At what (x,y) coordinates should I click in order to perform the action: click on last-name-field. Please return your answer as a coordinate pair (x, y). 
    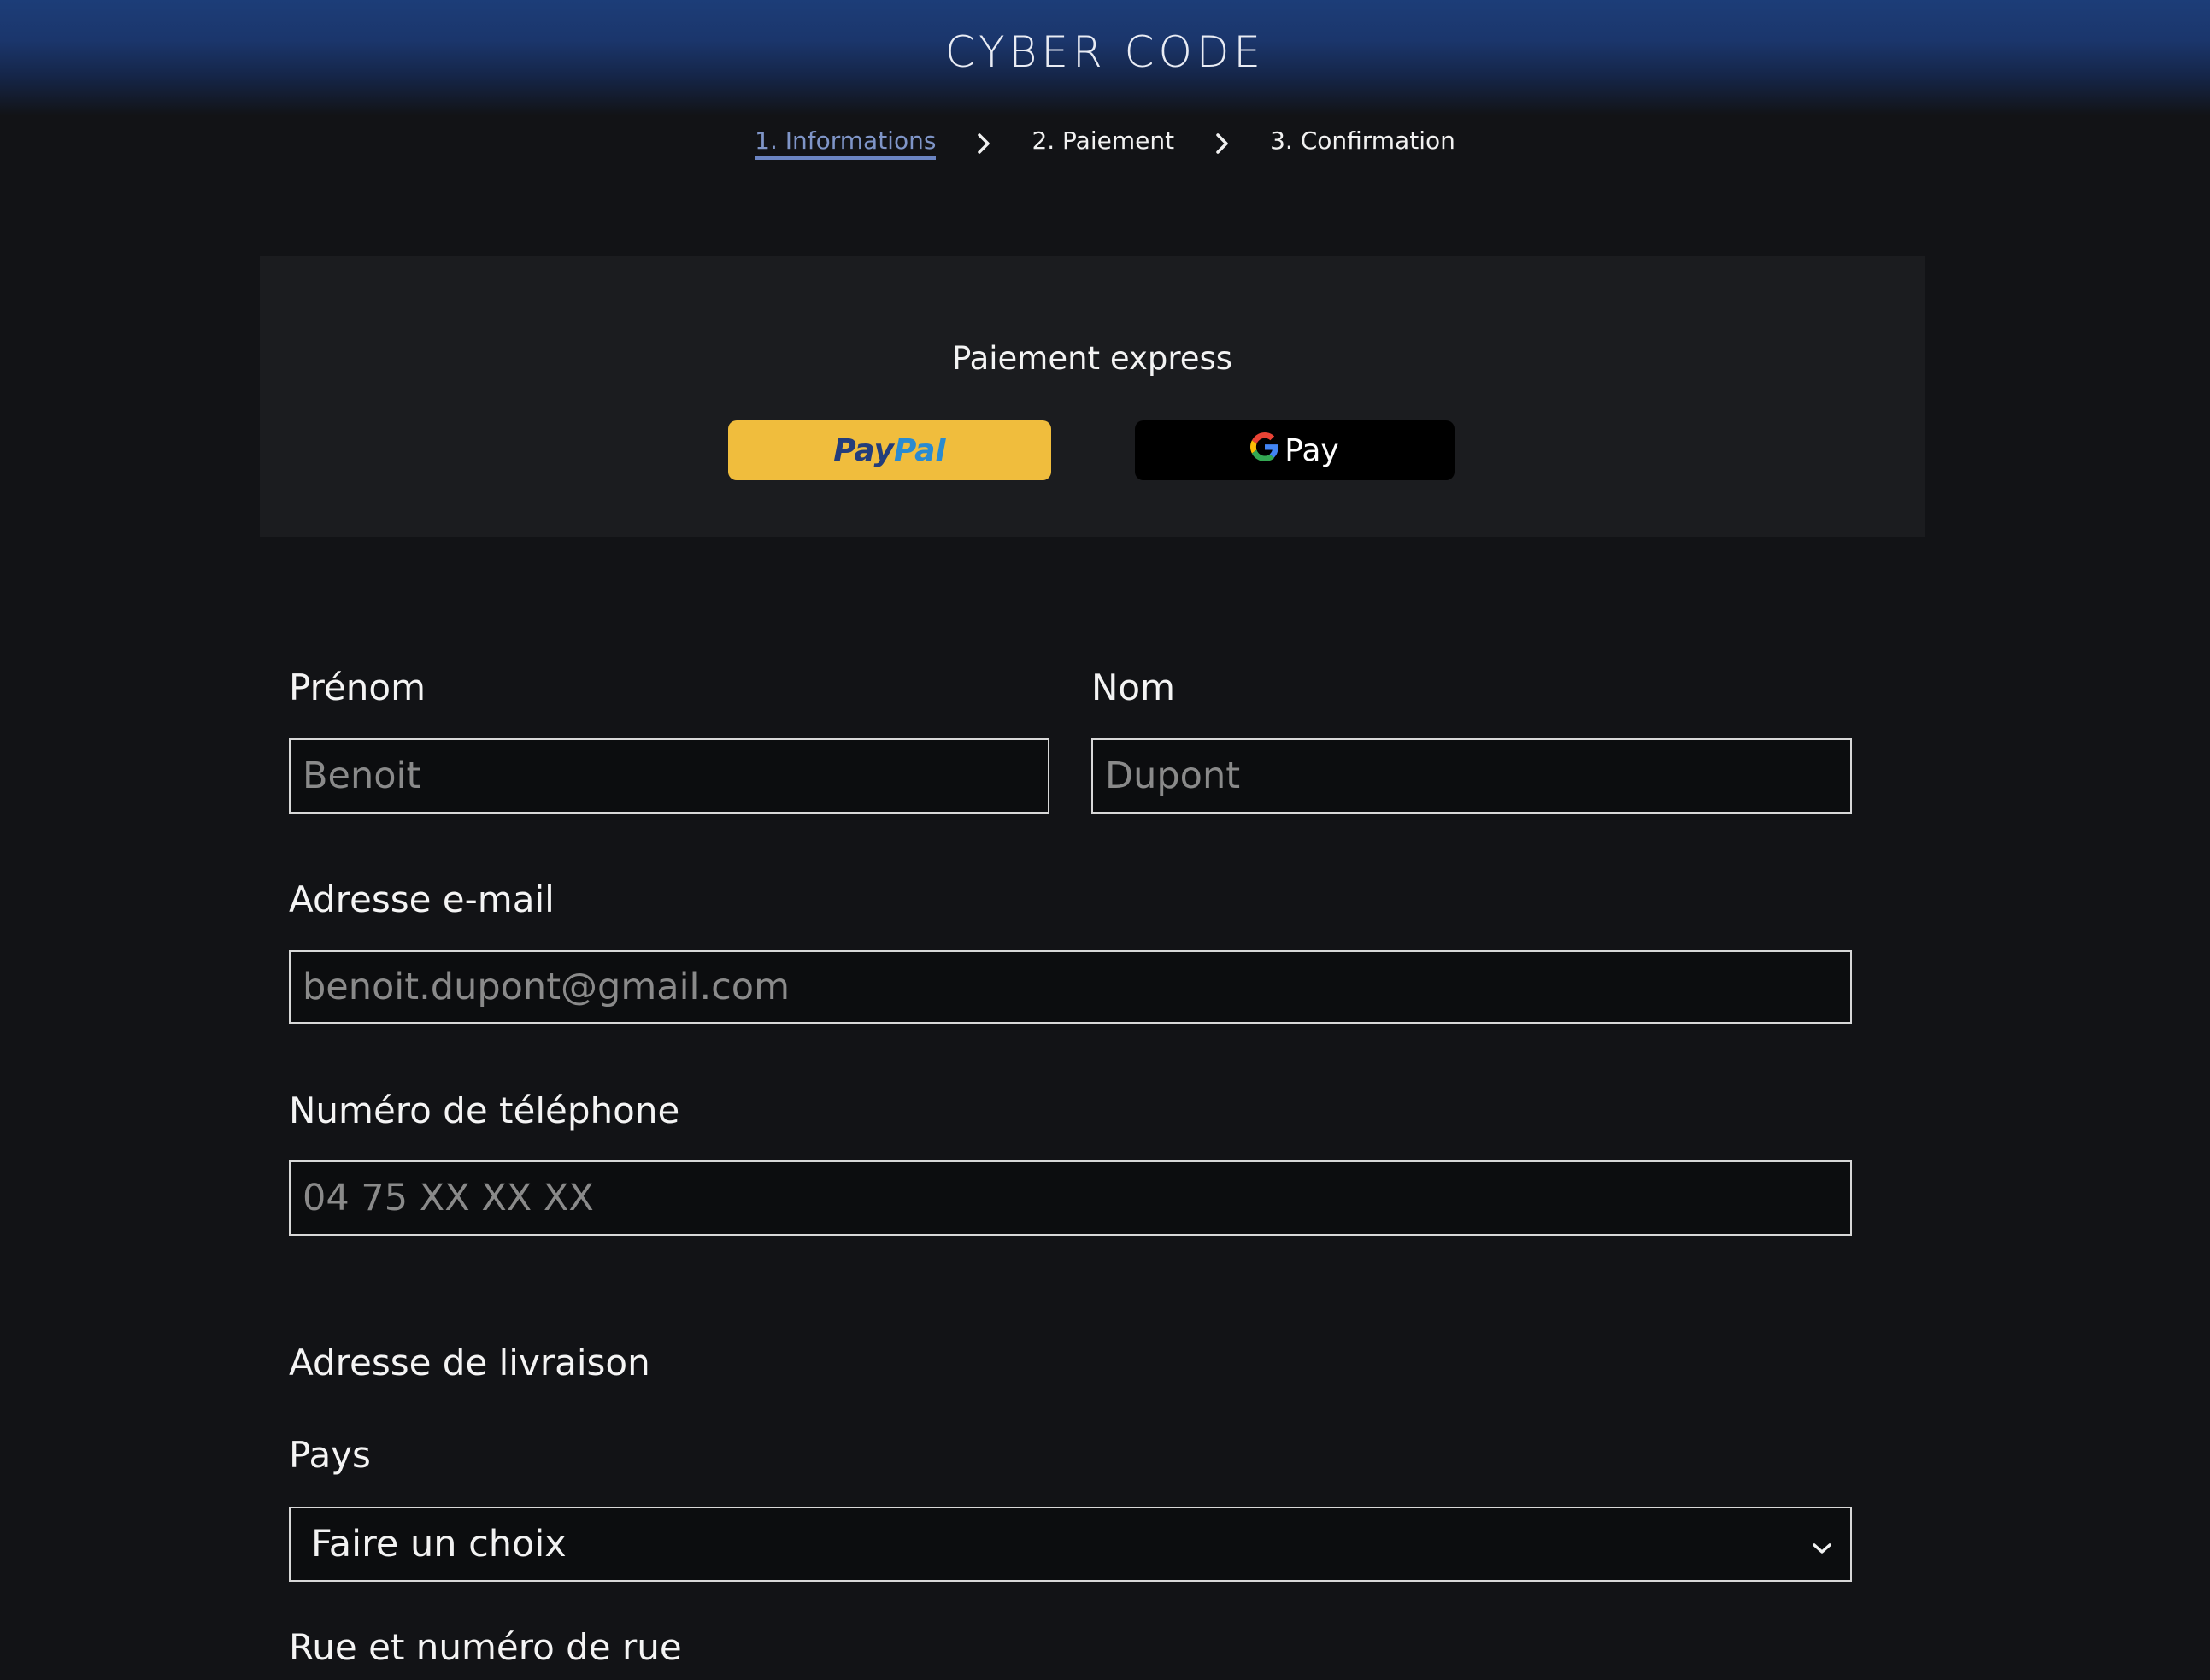
    Looking at the image, I should click on (1471, 776).